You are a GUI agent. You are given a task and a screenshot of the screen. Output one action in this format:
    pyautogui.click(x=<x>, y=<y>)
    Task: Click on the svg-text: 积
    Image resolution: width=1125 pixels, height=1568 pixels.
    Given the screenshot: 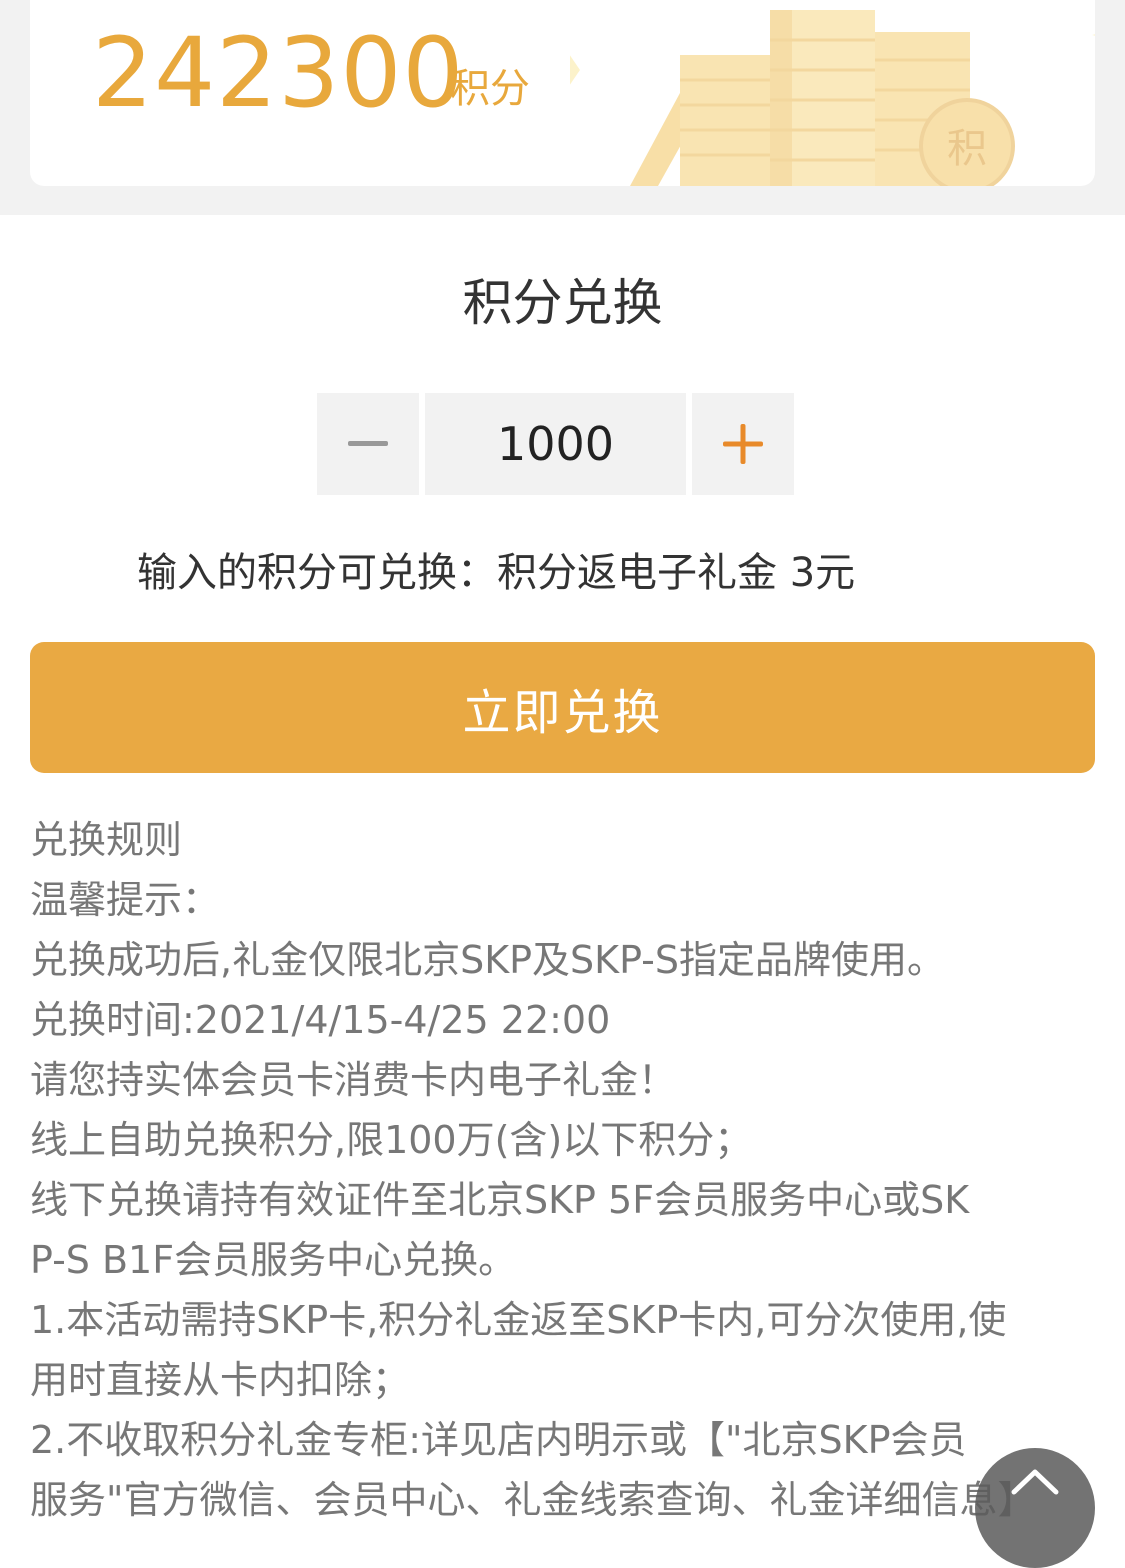 What is the action you would take?
    pyautogui.click(x=967, y=149)
    